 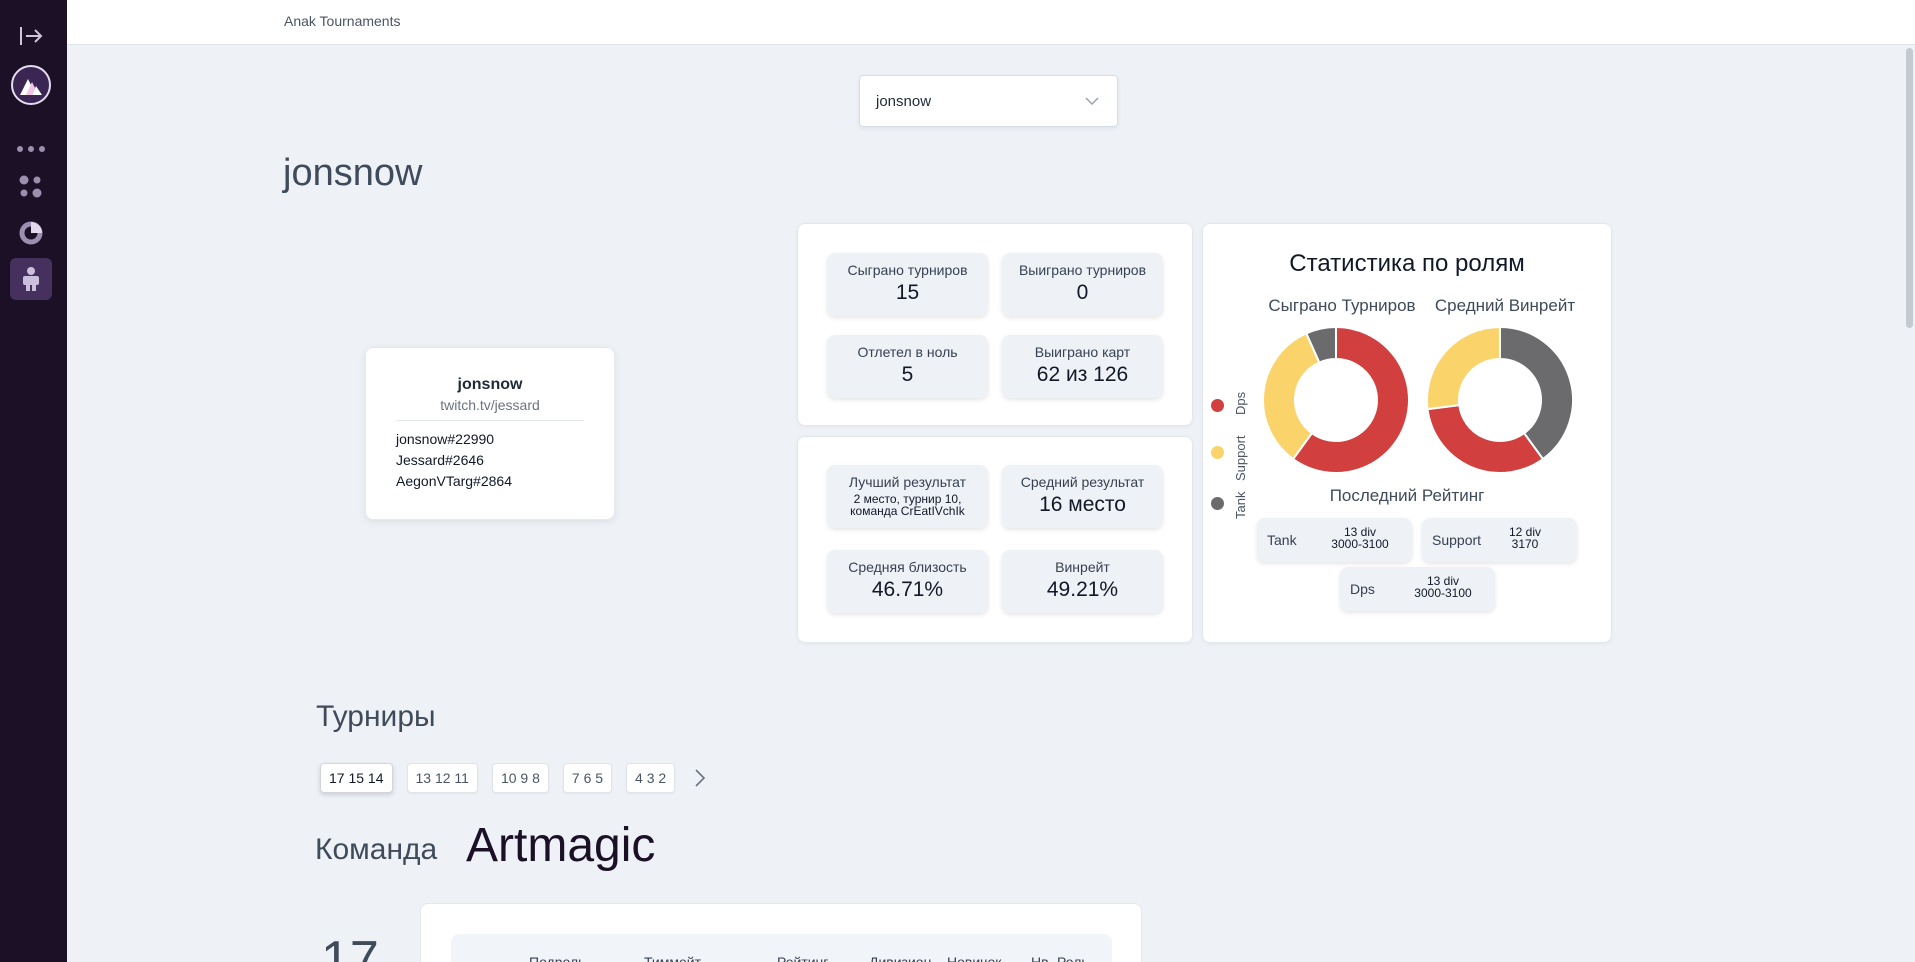 I want to click on played-donut-chart, so click(x=1336, y=399).